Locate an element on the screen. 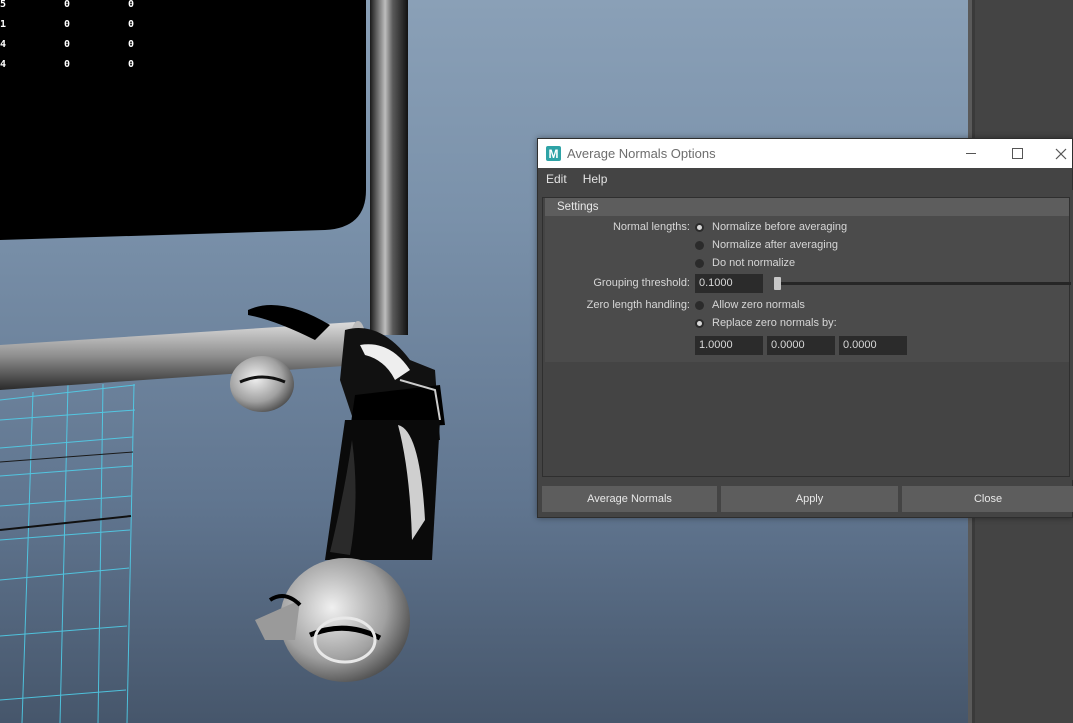 The image size is (1073, 723). radio-do-not-normalize: Do not normalize is located at coordinates (745, 263).